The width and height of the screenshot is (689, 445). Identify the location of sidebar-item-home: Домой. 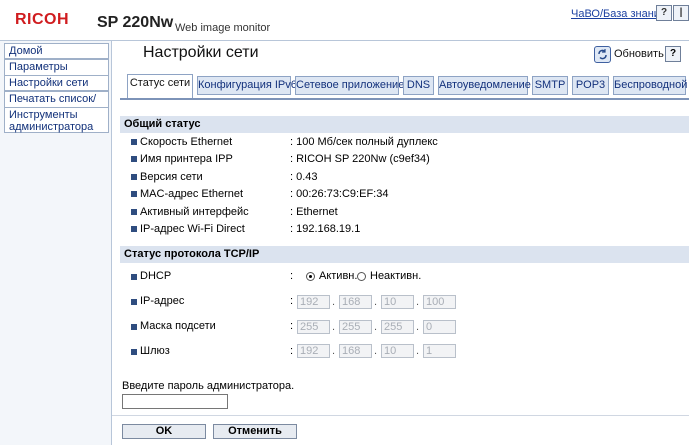
(56, 51).